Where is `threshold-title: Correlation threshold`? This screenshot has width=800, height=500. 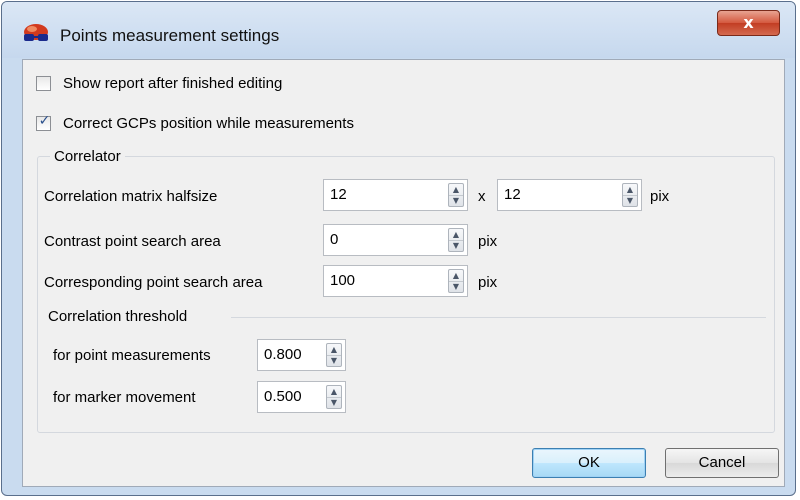 threshold-title: Correlation threshold is located at coordinates (118, 316).